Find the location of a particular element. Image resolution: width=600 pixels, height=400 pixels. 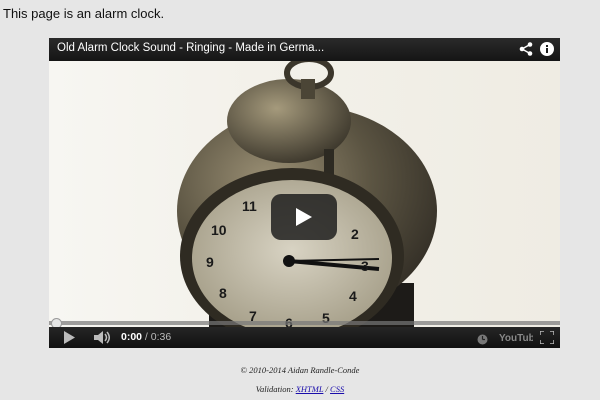

clock-numeral: 3 is located at coordinates (365, 266).